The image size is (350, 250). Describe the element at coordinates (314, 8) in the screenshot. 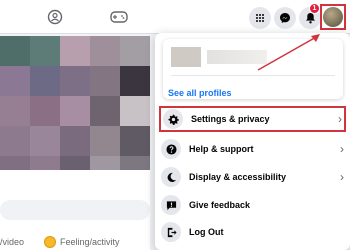

I see `notification-count-badge: 1` at that location.